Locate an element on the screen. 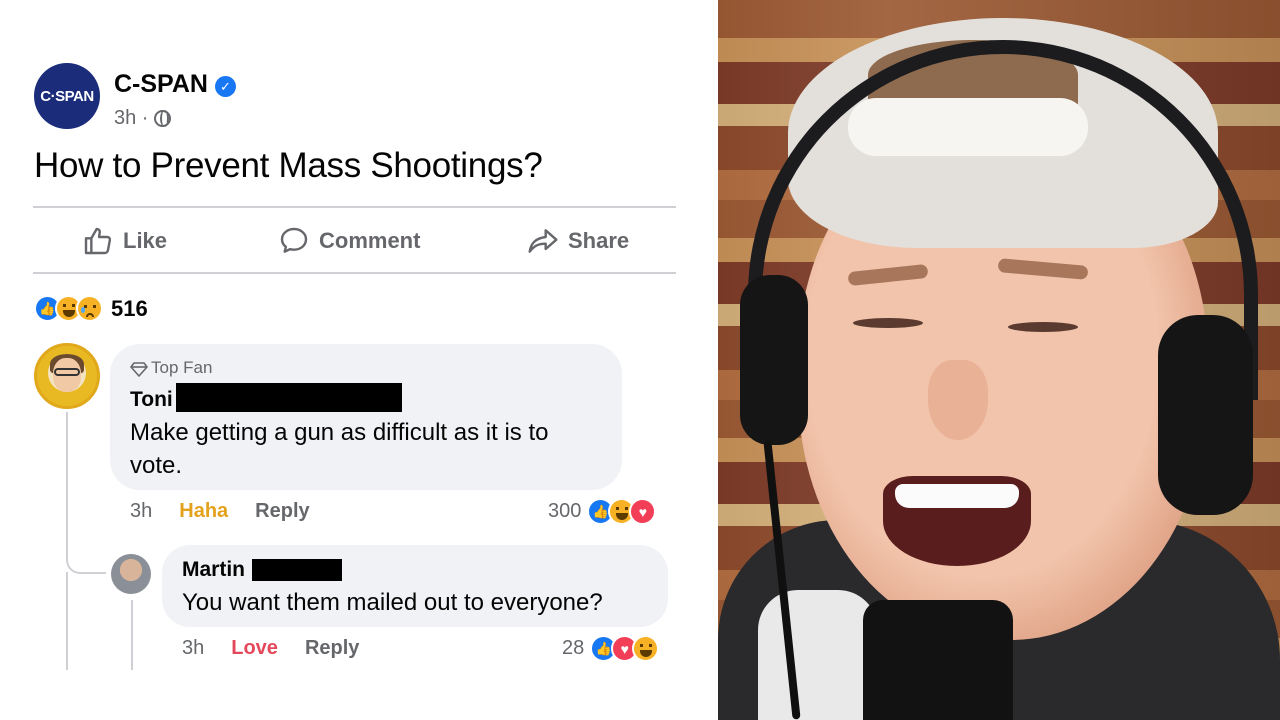  page-avatar-text: C·SPAN is located at coordinates (67, 96).